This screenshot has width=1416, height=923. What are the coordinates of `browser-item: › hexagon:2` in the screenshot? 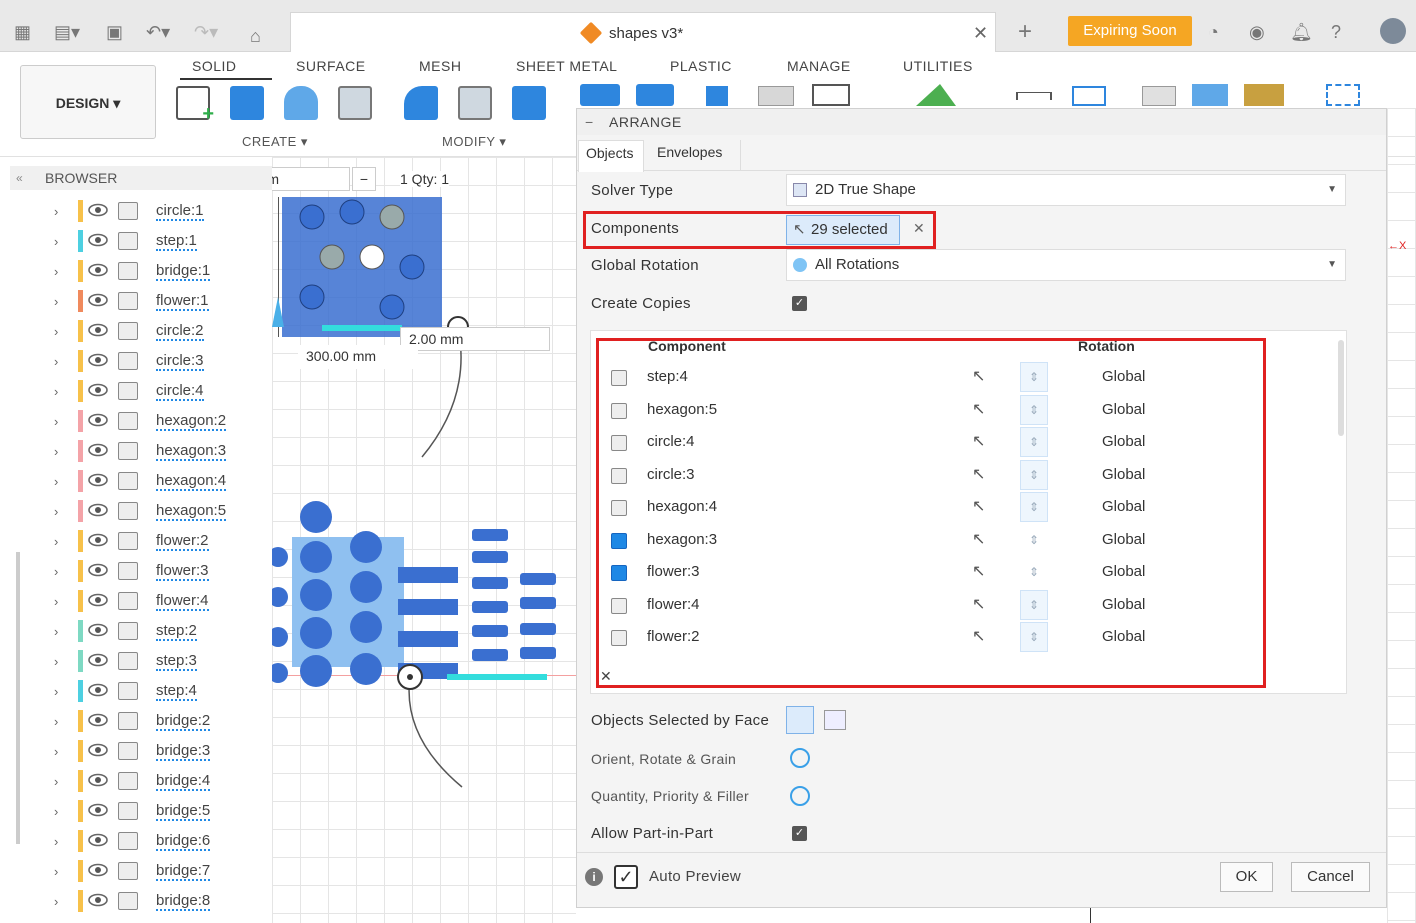 It's located at (136, 422).